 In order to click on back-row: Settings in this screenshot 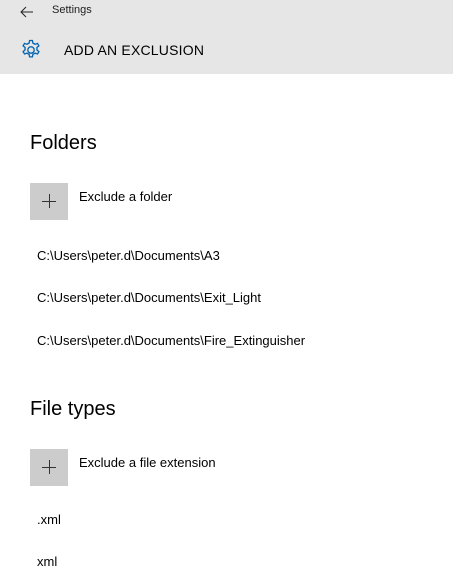, I will do `click(56, 12)`.